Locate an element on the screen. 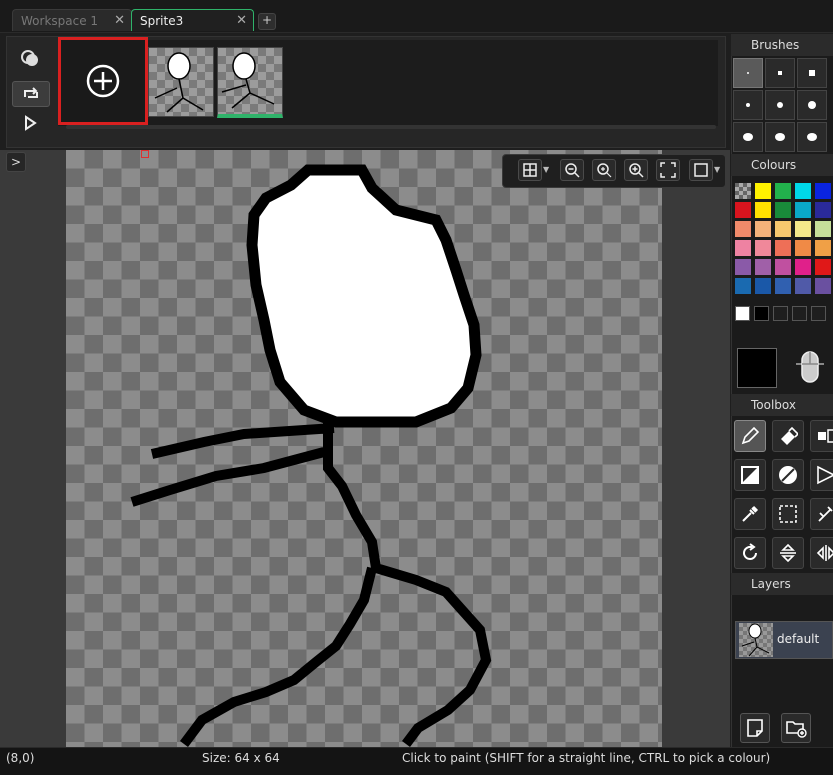  plus-circle-icon is located at coordinates (103, 81).